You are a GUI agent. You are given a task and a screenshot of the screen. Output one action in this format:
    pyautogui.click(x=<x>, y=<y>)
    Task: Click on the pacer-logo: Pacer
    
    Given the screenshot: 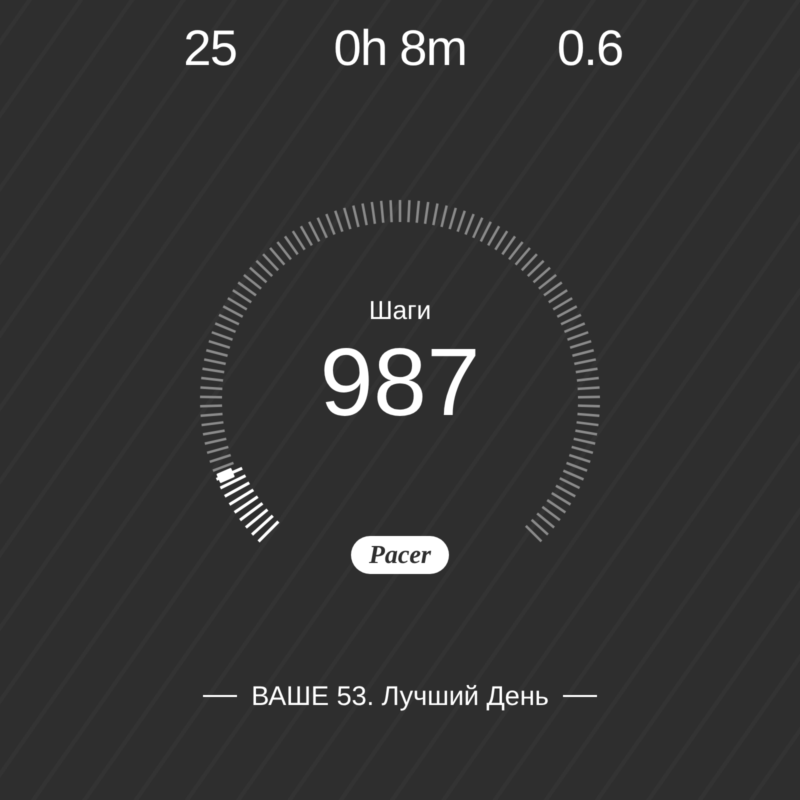 What is the action you would take?
    pyautogui.click(x=400, y=555)
    